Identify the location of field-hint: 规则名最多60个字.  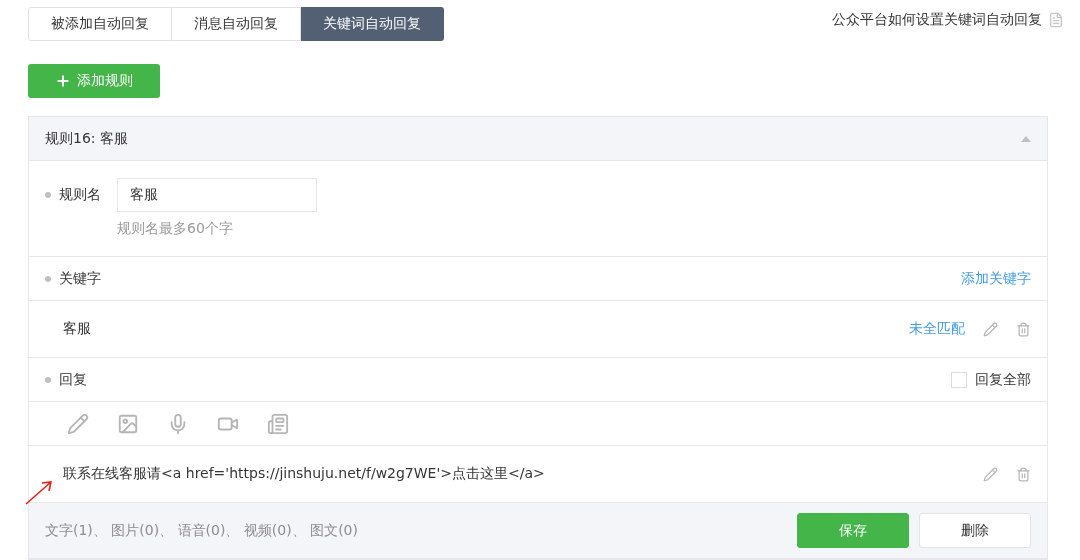
(175, 229).